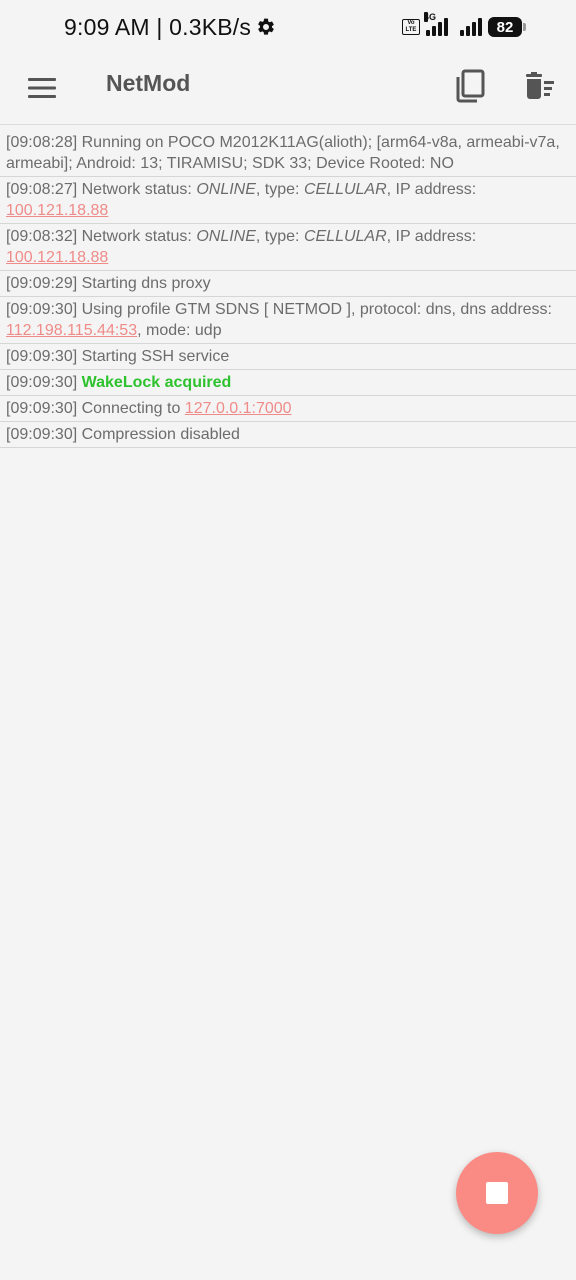 This screenshot has width=576, height=1280. I want to click on delete-sweep-icon, so click(540, 85).